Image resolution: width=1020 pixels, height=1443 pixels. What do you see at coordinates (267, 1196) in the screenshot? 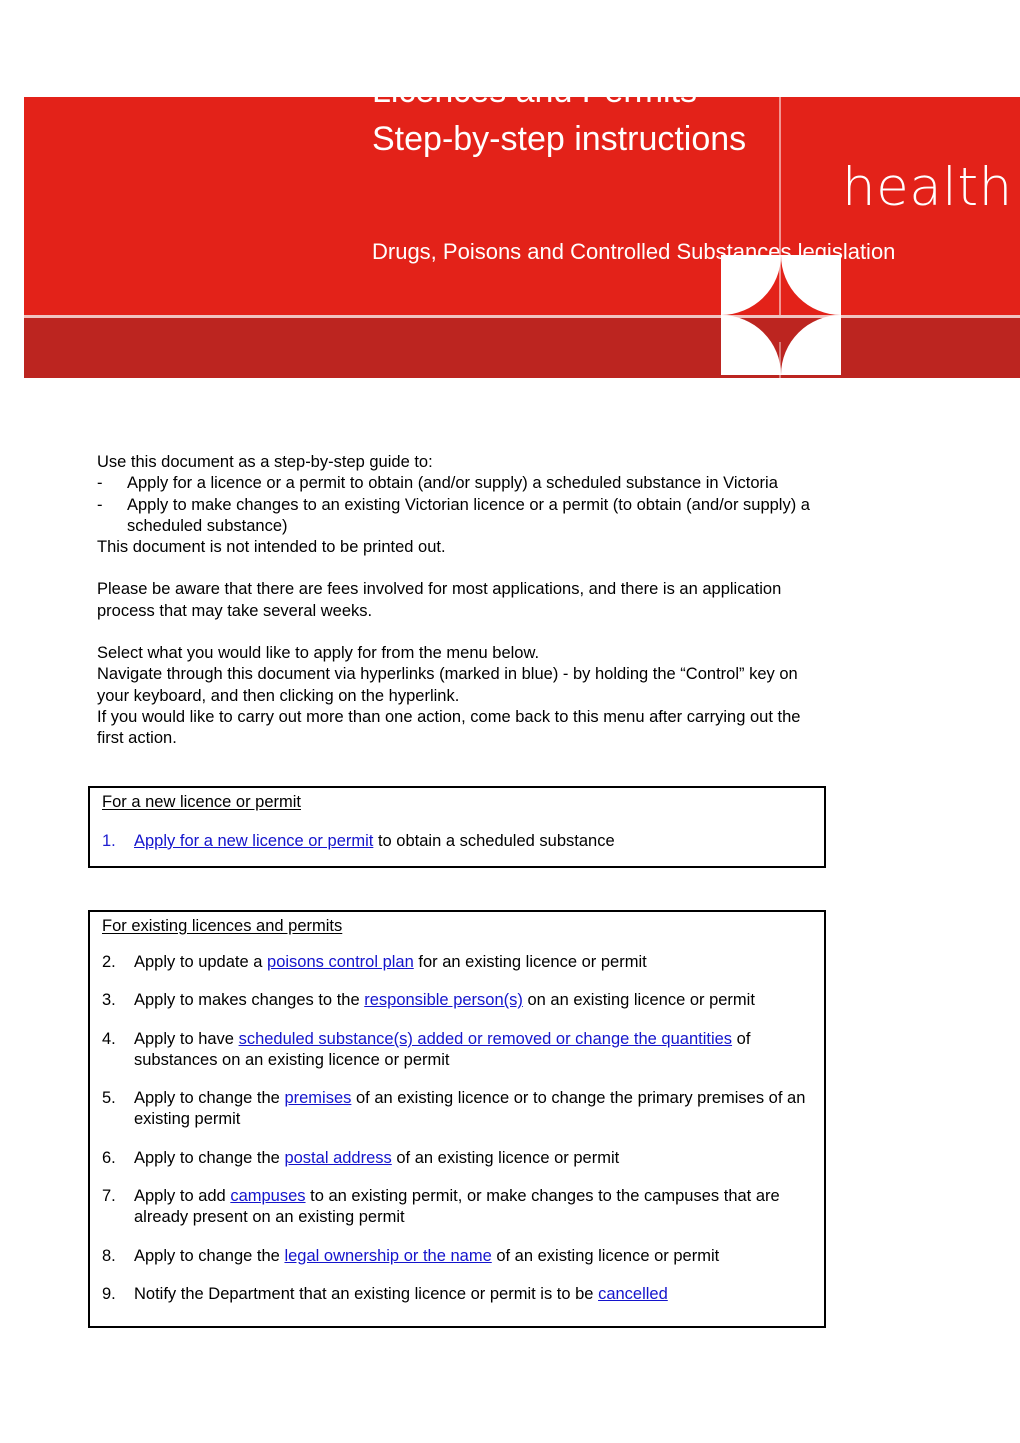
I see `menu-item-hyperlink: campuses` at bounding box center [267, 1196].